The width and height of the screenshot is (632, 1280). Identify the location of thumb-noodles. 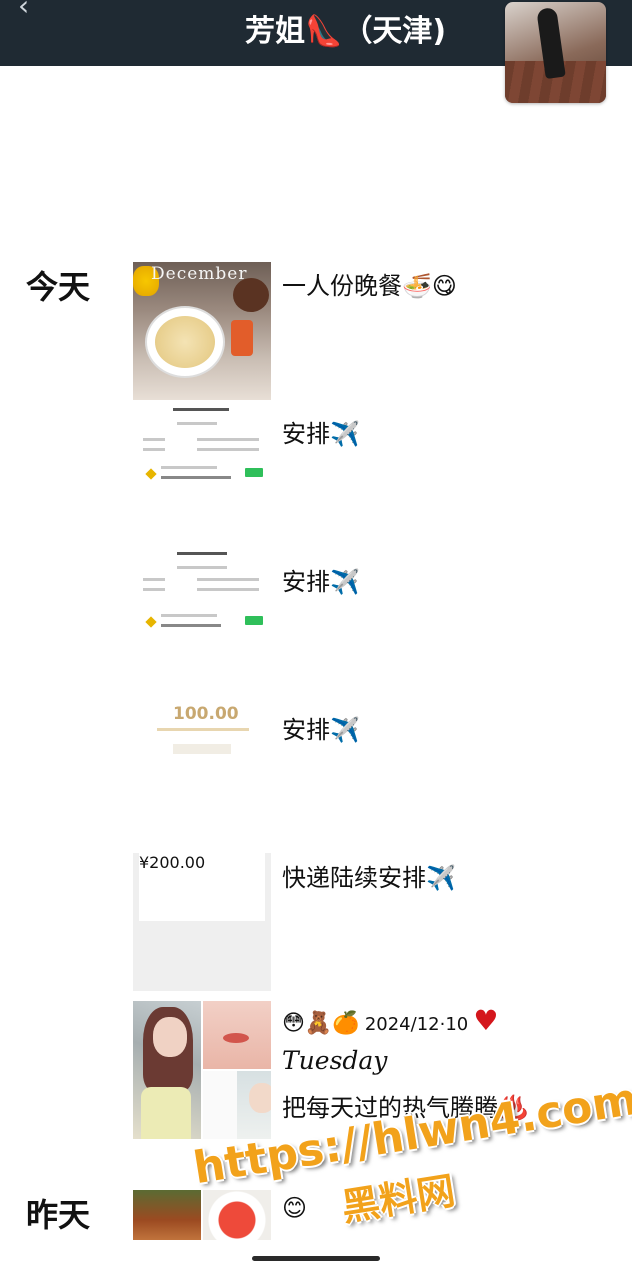
(185, 342).